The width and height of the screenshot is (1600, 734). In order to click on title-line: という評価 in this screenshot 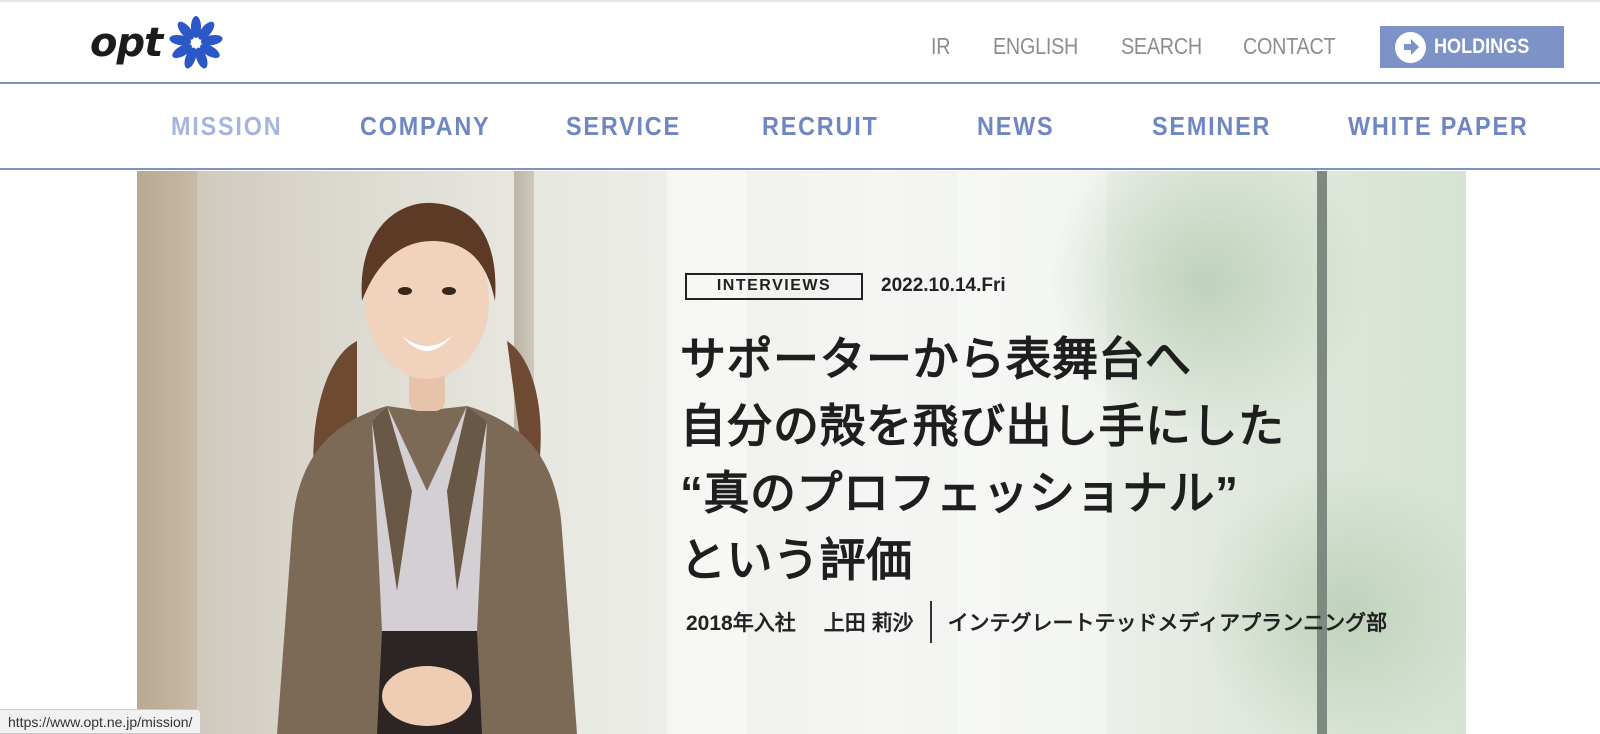, I will do `click(796, 560)`.